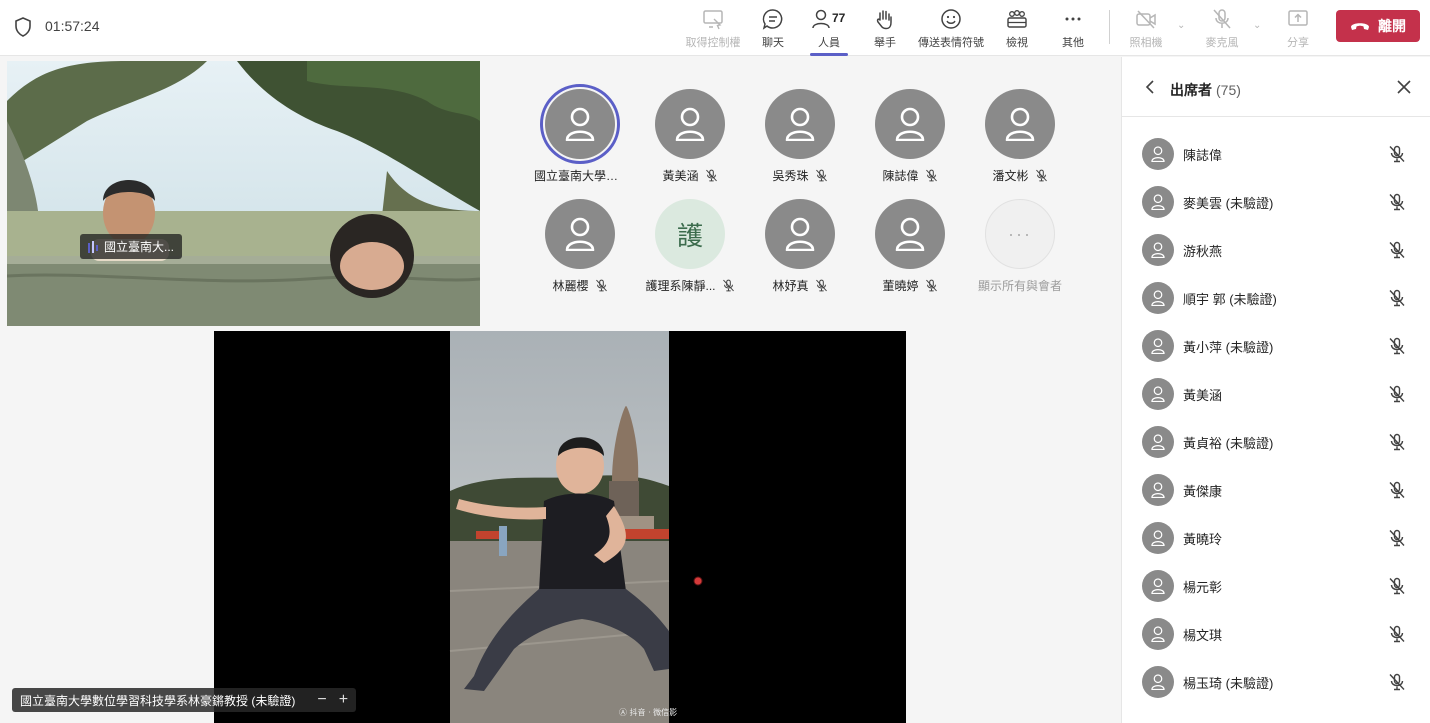 This screenshot has height=723, width=1430. Describe the element at coordinates (1150, 87) in the screenshot. I see `back-chevron-icon` at that location.